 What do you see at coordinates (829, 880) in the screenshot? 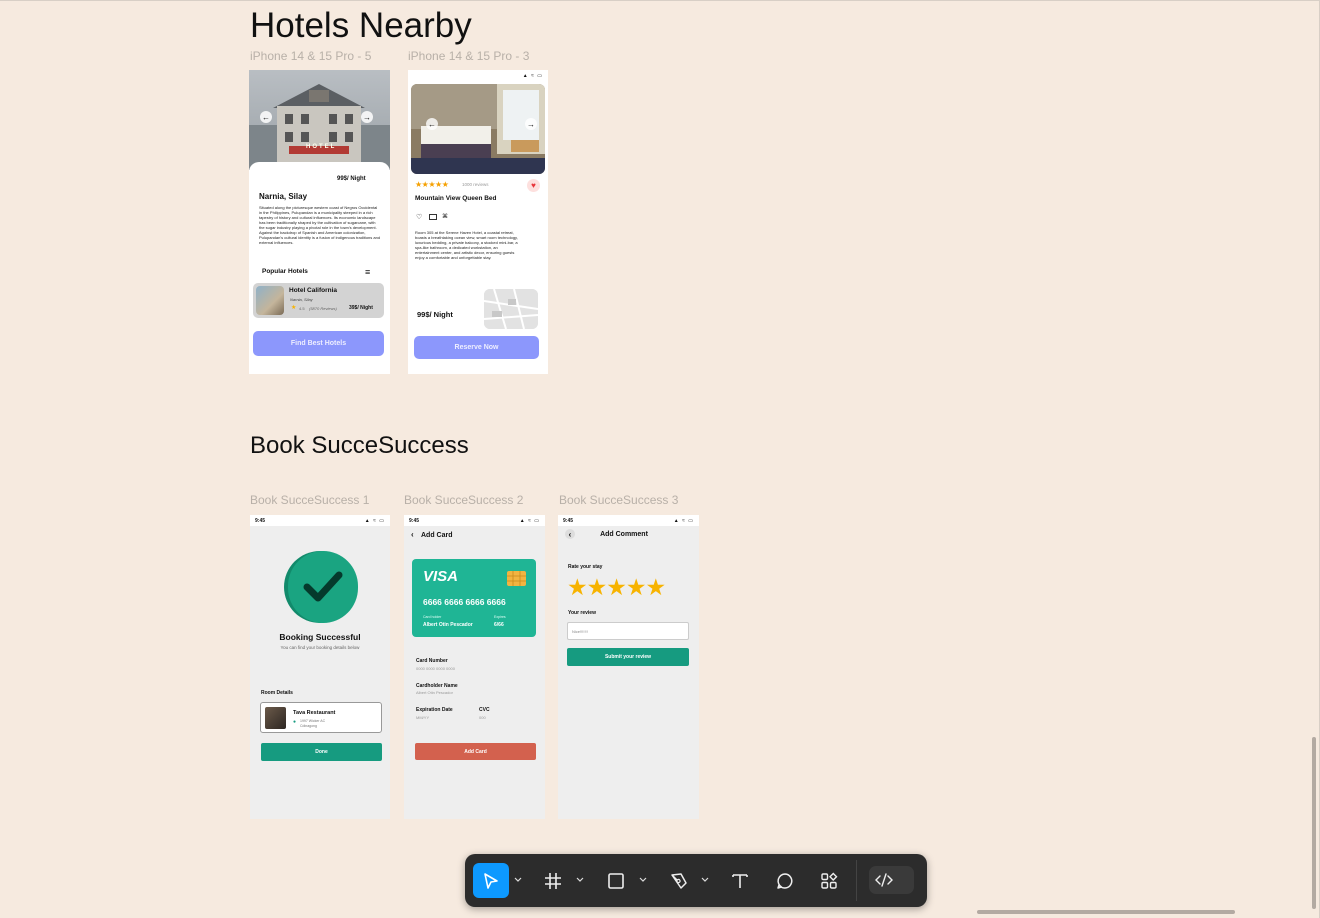
I see `actions-tool-icon` at bounding box center [829, 880].